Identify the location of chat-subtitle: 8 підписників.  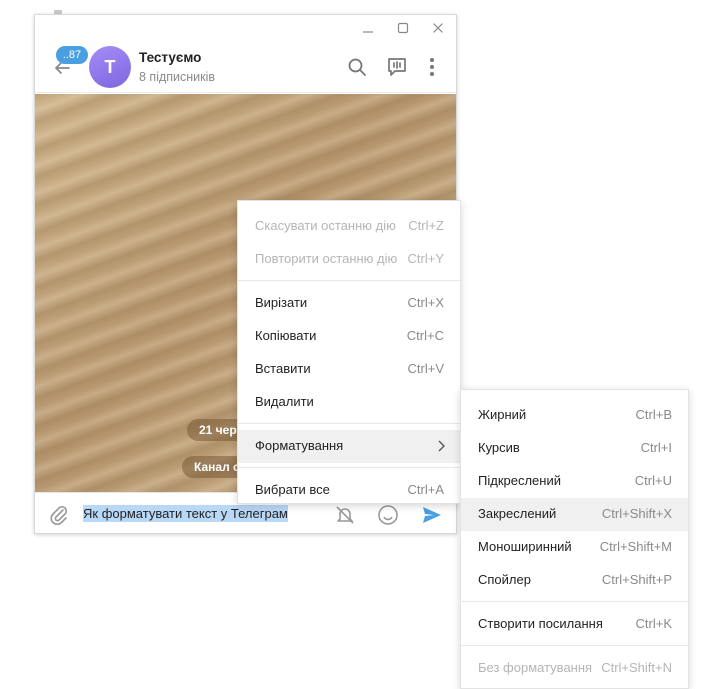
(177, 77).